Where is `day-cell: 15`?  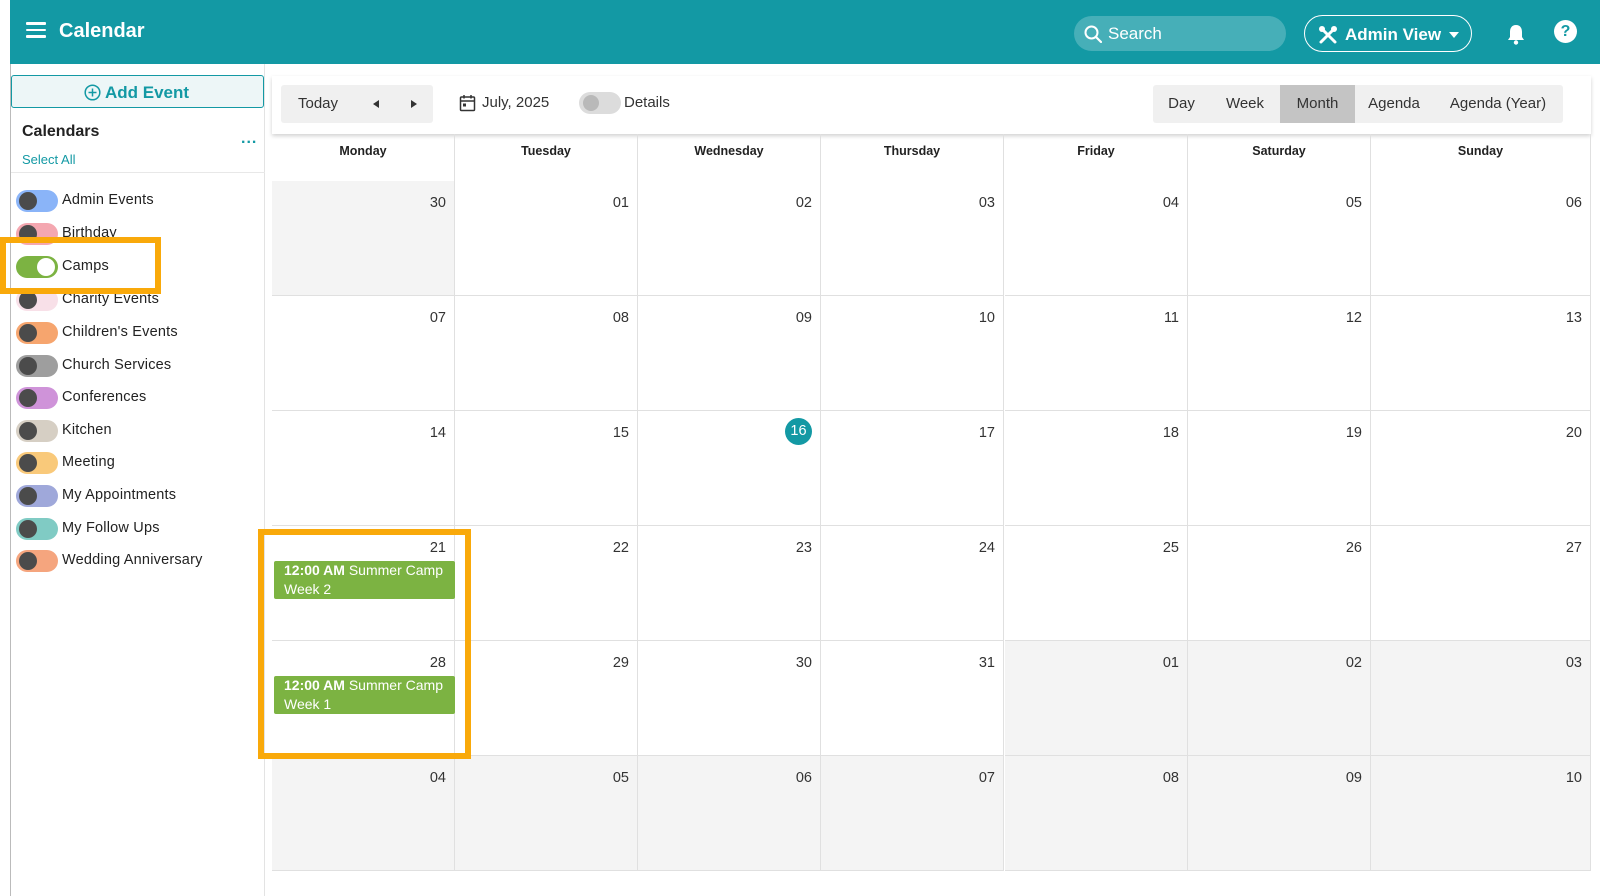 day-cell: 15 is located at coordinates (546, 468).